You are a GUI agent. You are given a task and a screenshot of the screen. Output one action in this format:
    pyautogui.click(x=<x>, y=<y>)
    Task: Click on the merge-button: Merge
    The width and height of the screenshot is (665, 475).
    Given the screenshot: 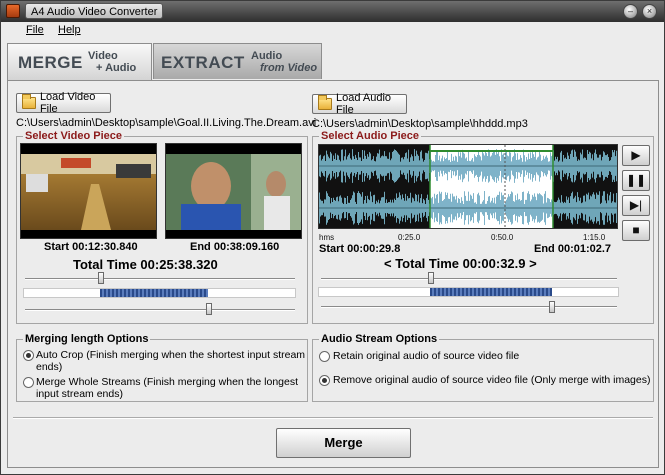 What is the action you would take?
    pyautogui.click(x=343, y=443)
    